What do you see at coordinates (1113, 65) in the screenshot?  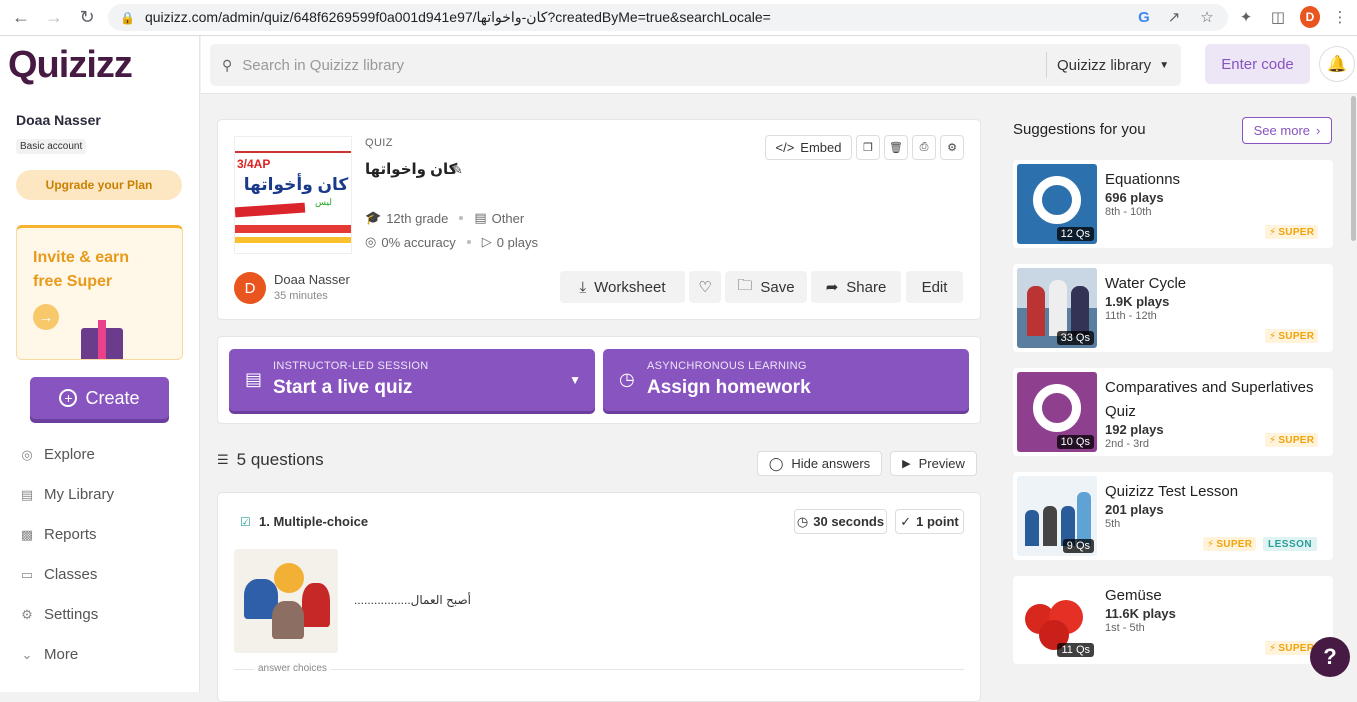 I see `library-select: Quizizz library ▼` at bounding box center [1113, 65].